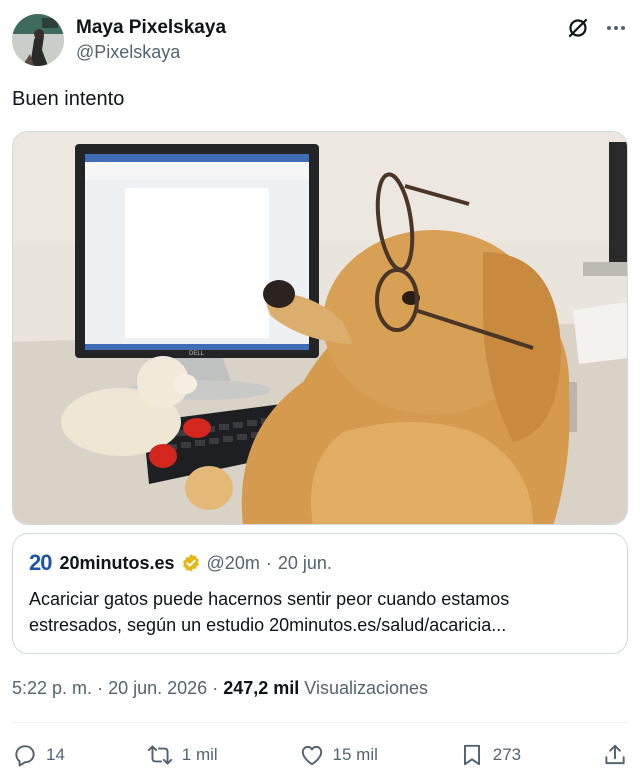  I want to click on bookmark-icon, so click(472, 755).